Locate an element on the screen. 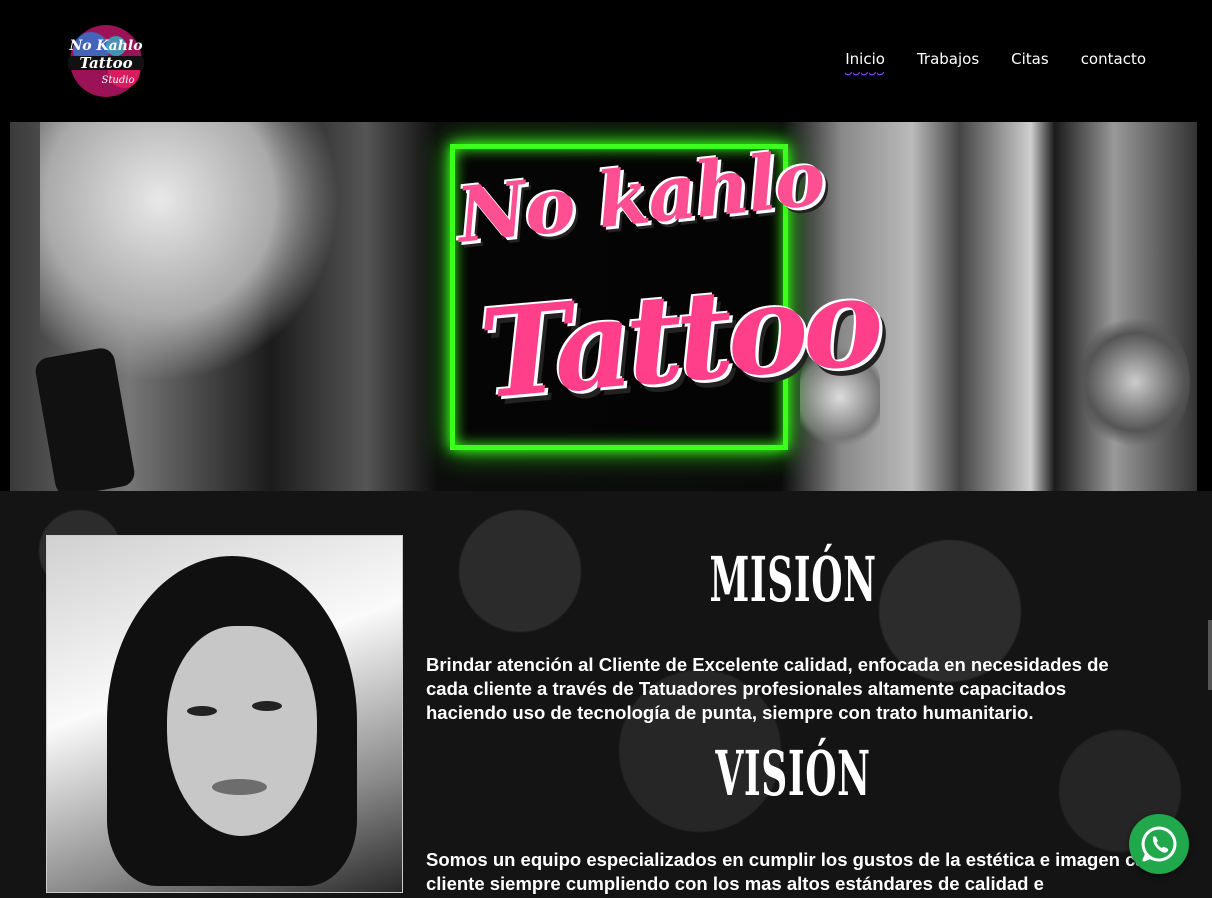 The image size is (1212, 898). vision-heading: VISIÓN is located at coordinates (793, 773).